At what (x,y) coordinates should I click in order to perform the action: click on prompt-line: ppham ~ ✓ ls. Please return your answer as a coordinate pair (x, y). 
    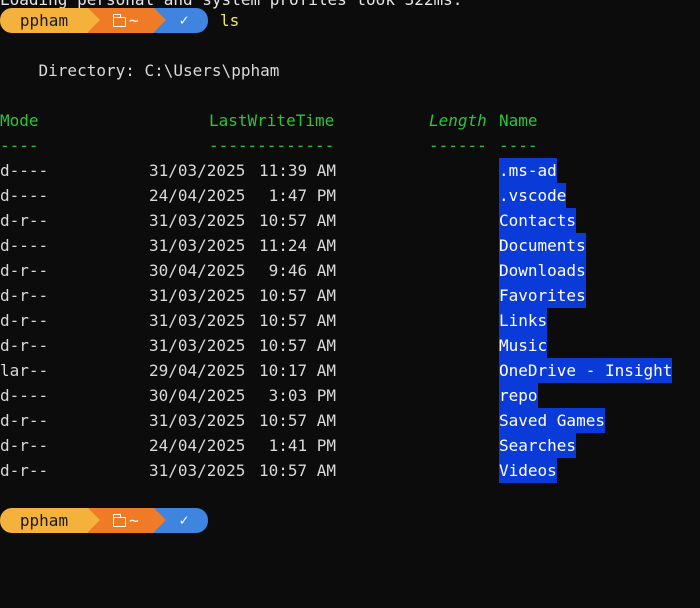
    Looking at the image, I should click on (119, 20).